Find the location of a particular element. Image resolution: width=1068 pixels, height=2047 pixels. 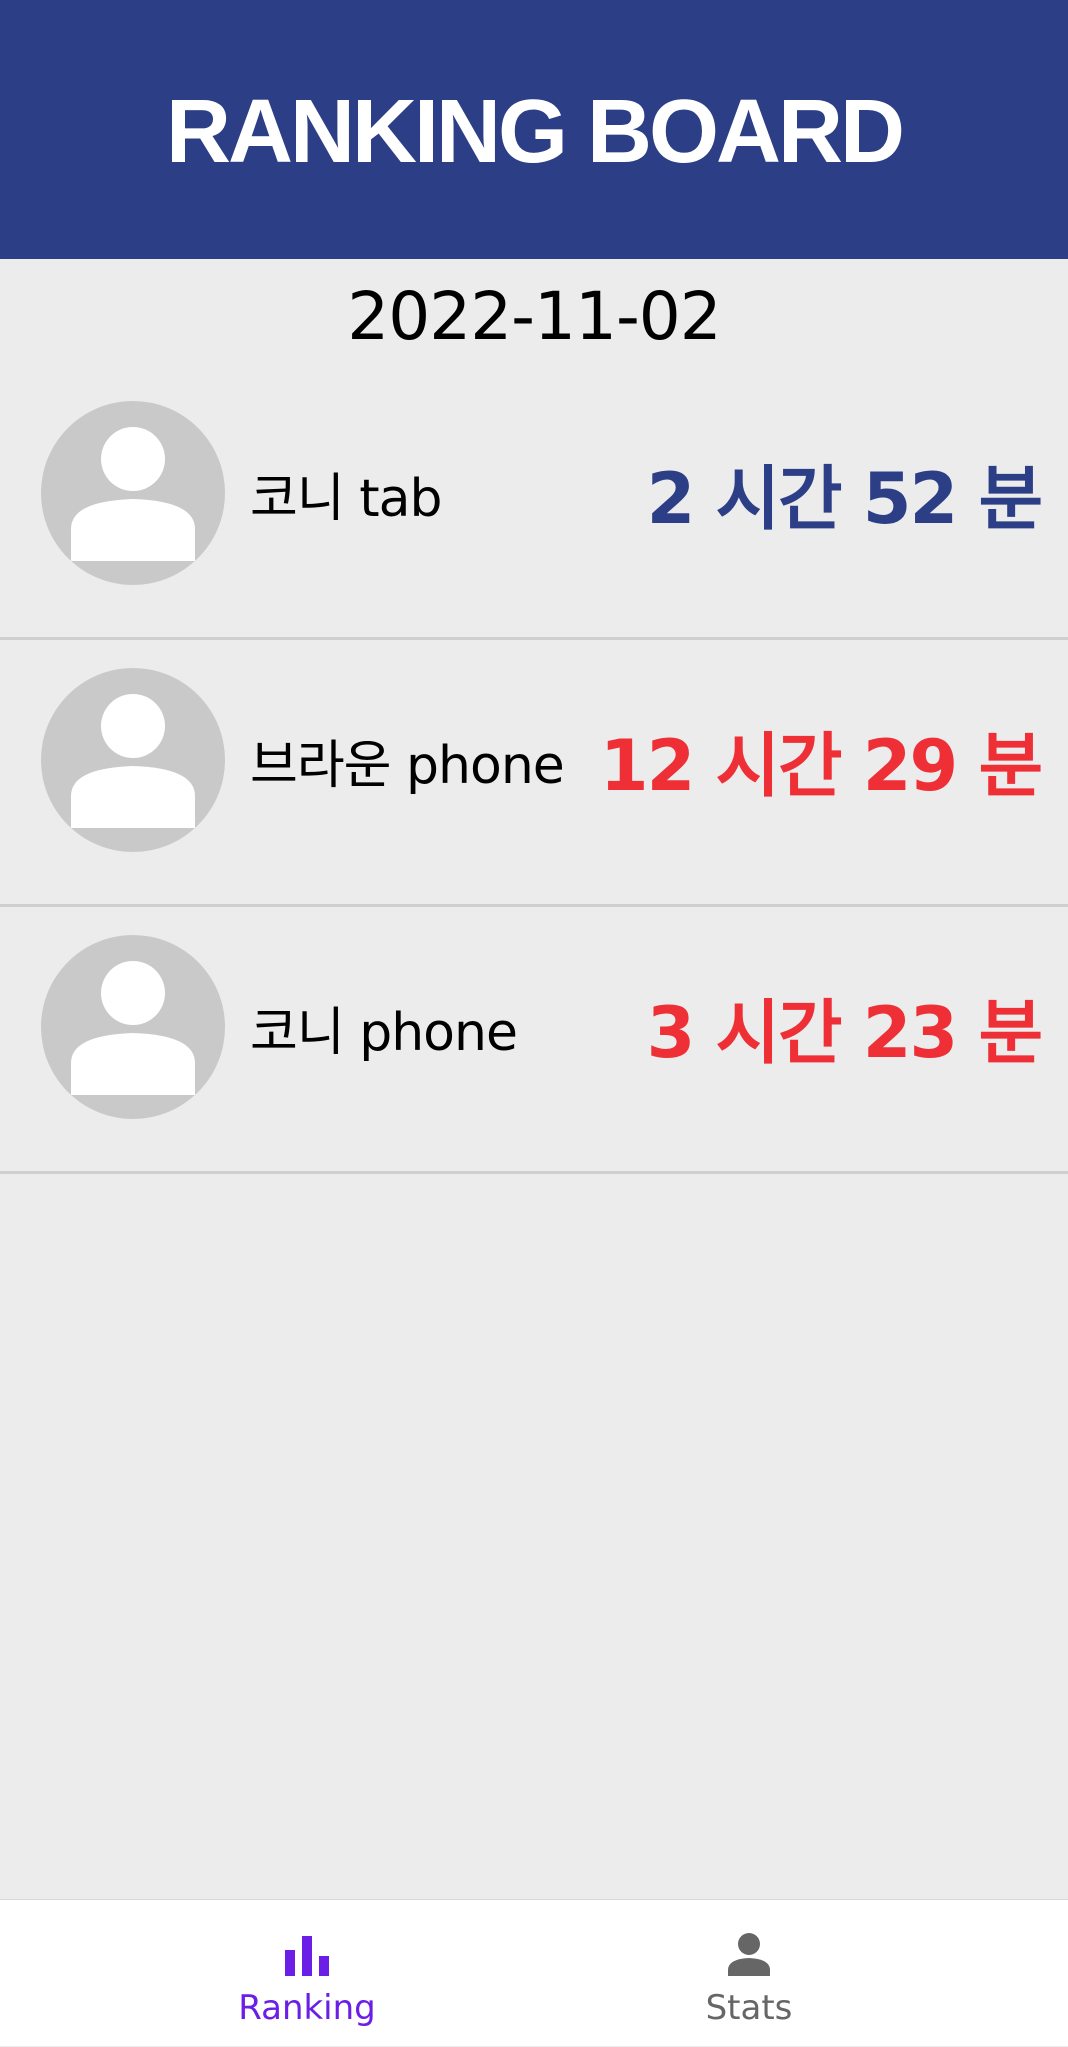

bar-chart-icon is located at coordinates (307, 1955).